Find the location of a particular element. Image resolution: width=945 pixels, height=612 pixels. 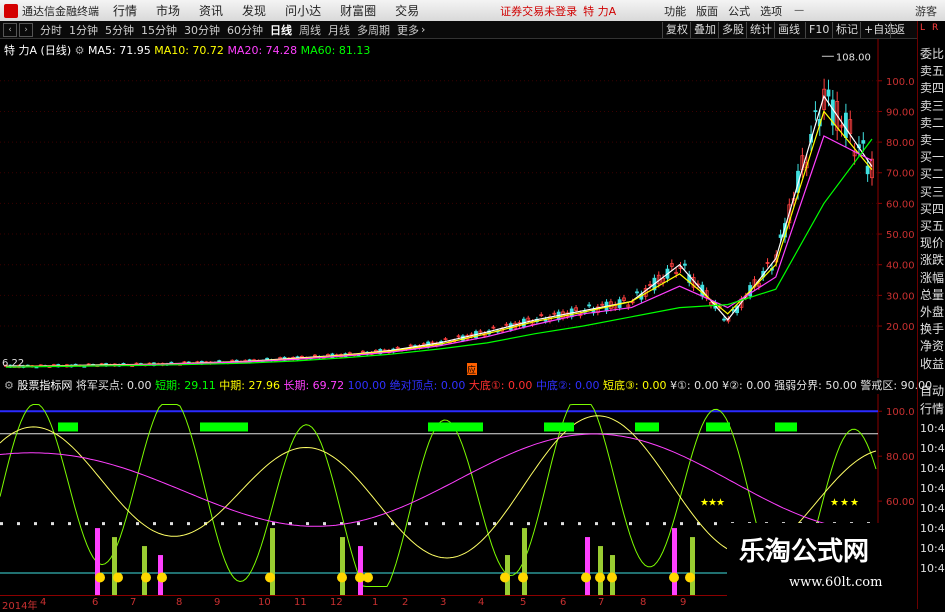

menu-faxian: 发现 is located at coordinates (254, 10).